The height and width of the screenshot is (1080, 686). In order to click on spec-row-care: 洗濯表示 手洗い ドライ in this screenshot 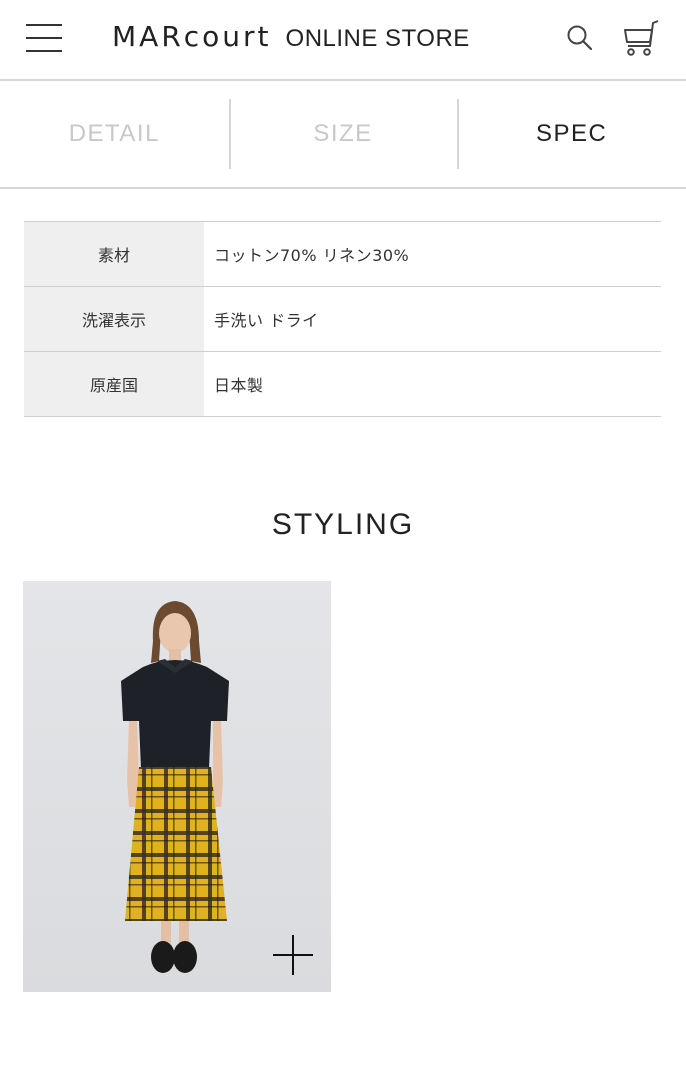, I will do `click(342, 319)`.